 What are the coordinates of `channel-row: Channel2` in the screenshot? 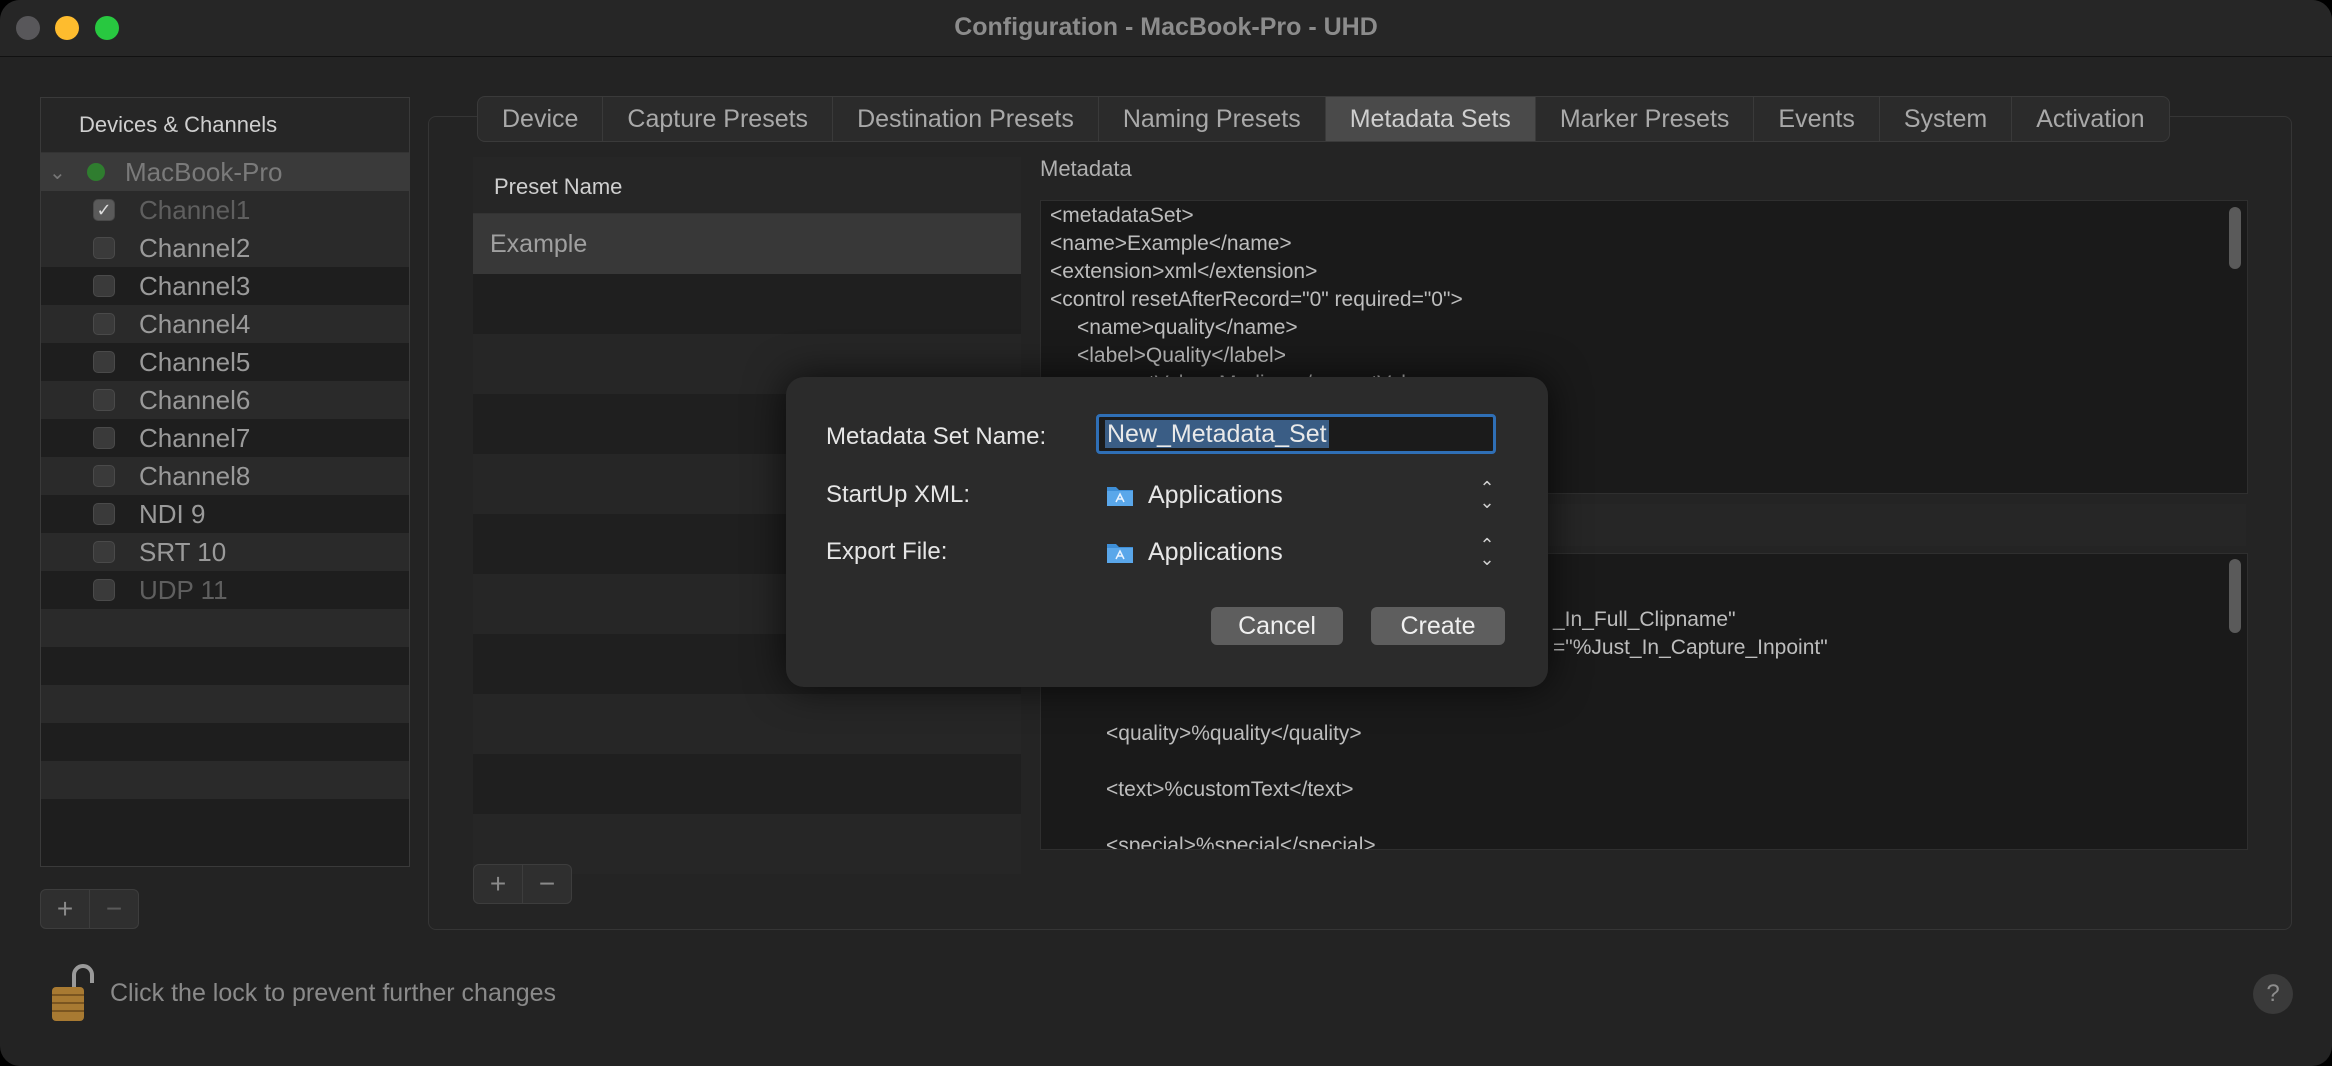 It's located at (225, 248).